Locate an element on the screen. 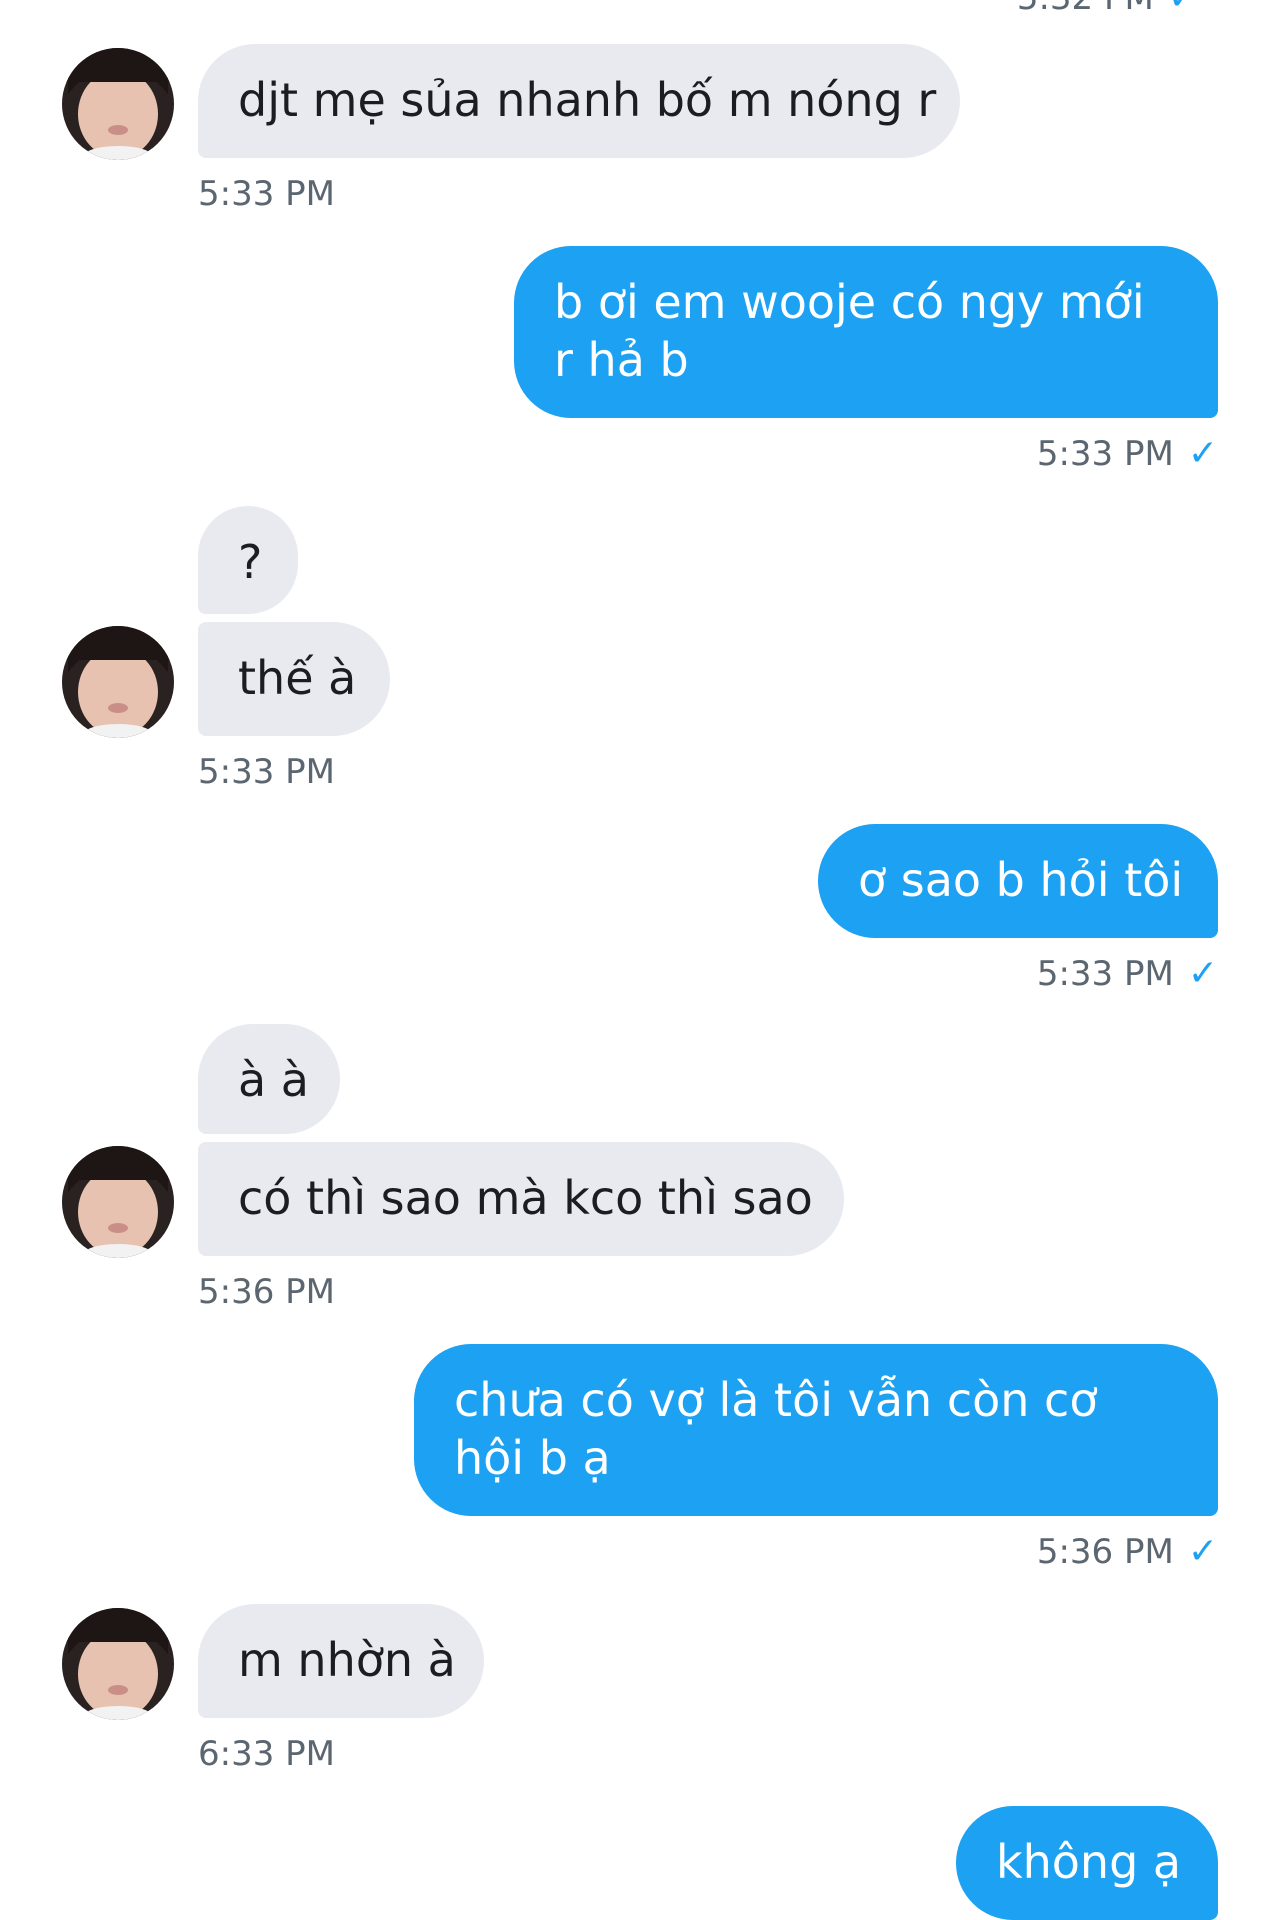 The image size is (1266, 1920). timestamp-cut: 5:32 PM✓ is located at coordinates (1107, 9).